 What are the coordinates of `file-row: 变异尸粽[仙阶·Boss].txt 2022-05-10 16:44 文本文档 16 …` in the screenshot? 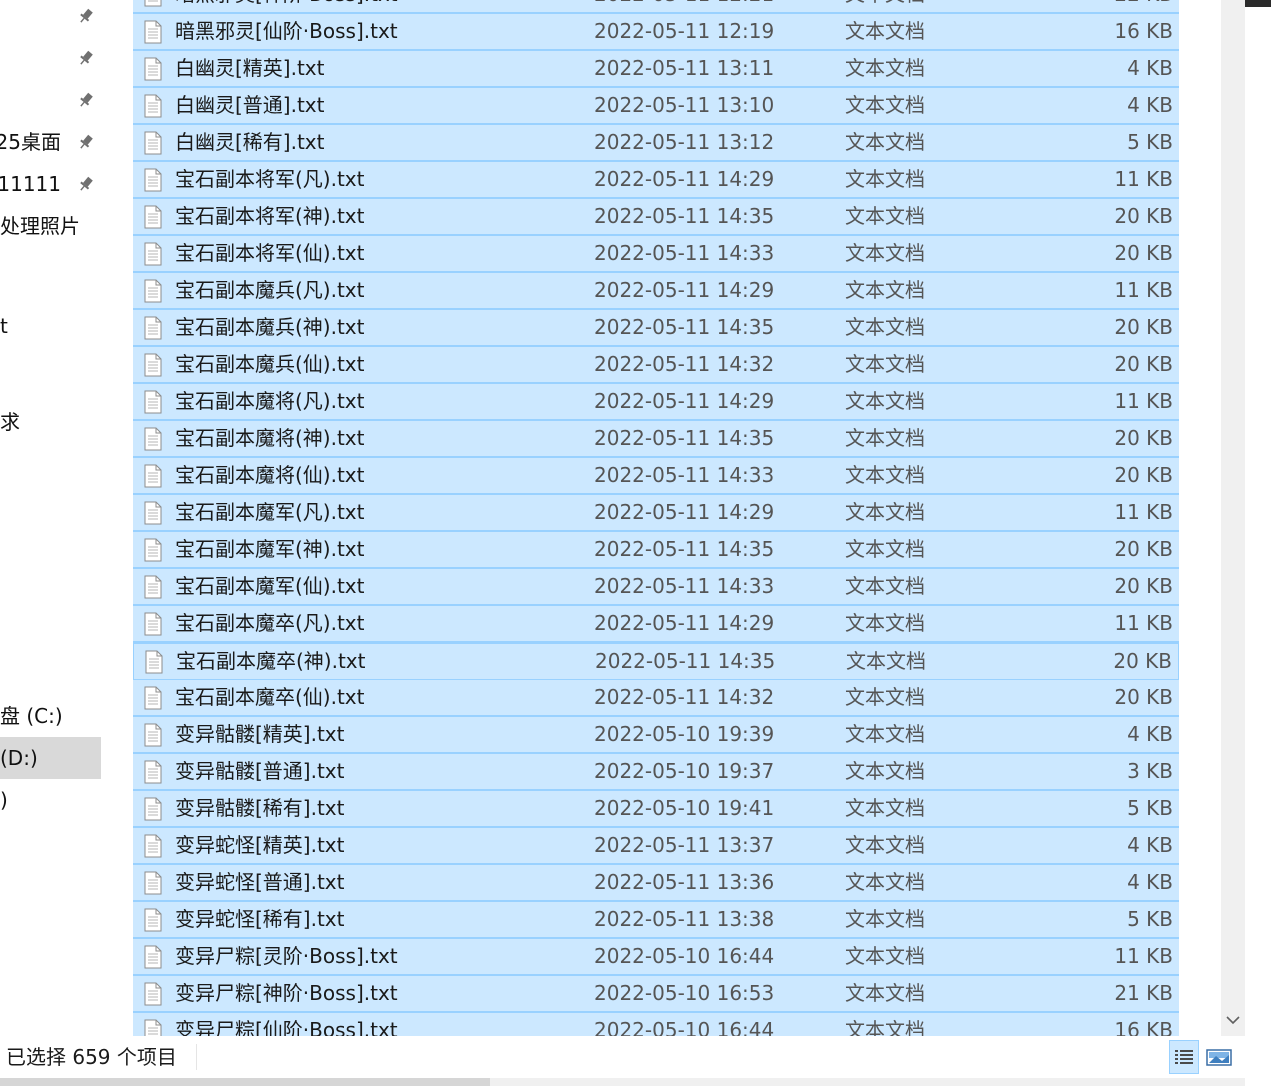 It's located at (656, 1024).